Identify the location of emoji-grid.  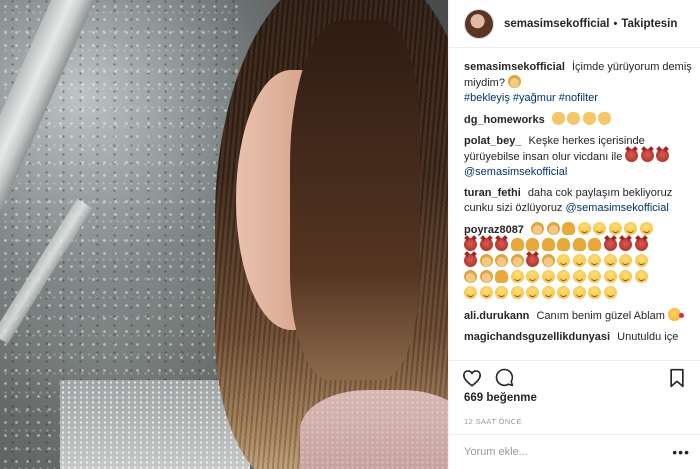
(578, 270).